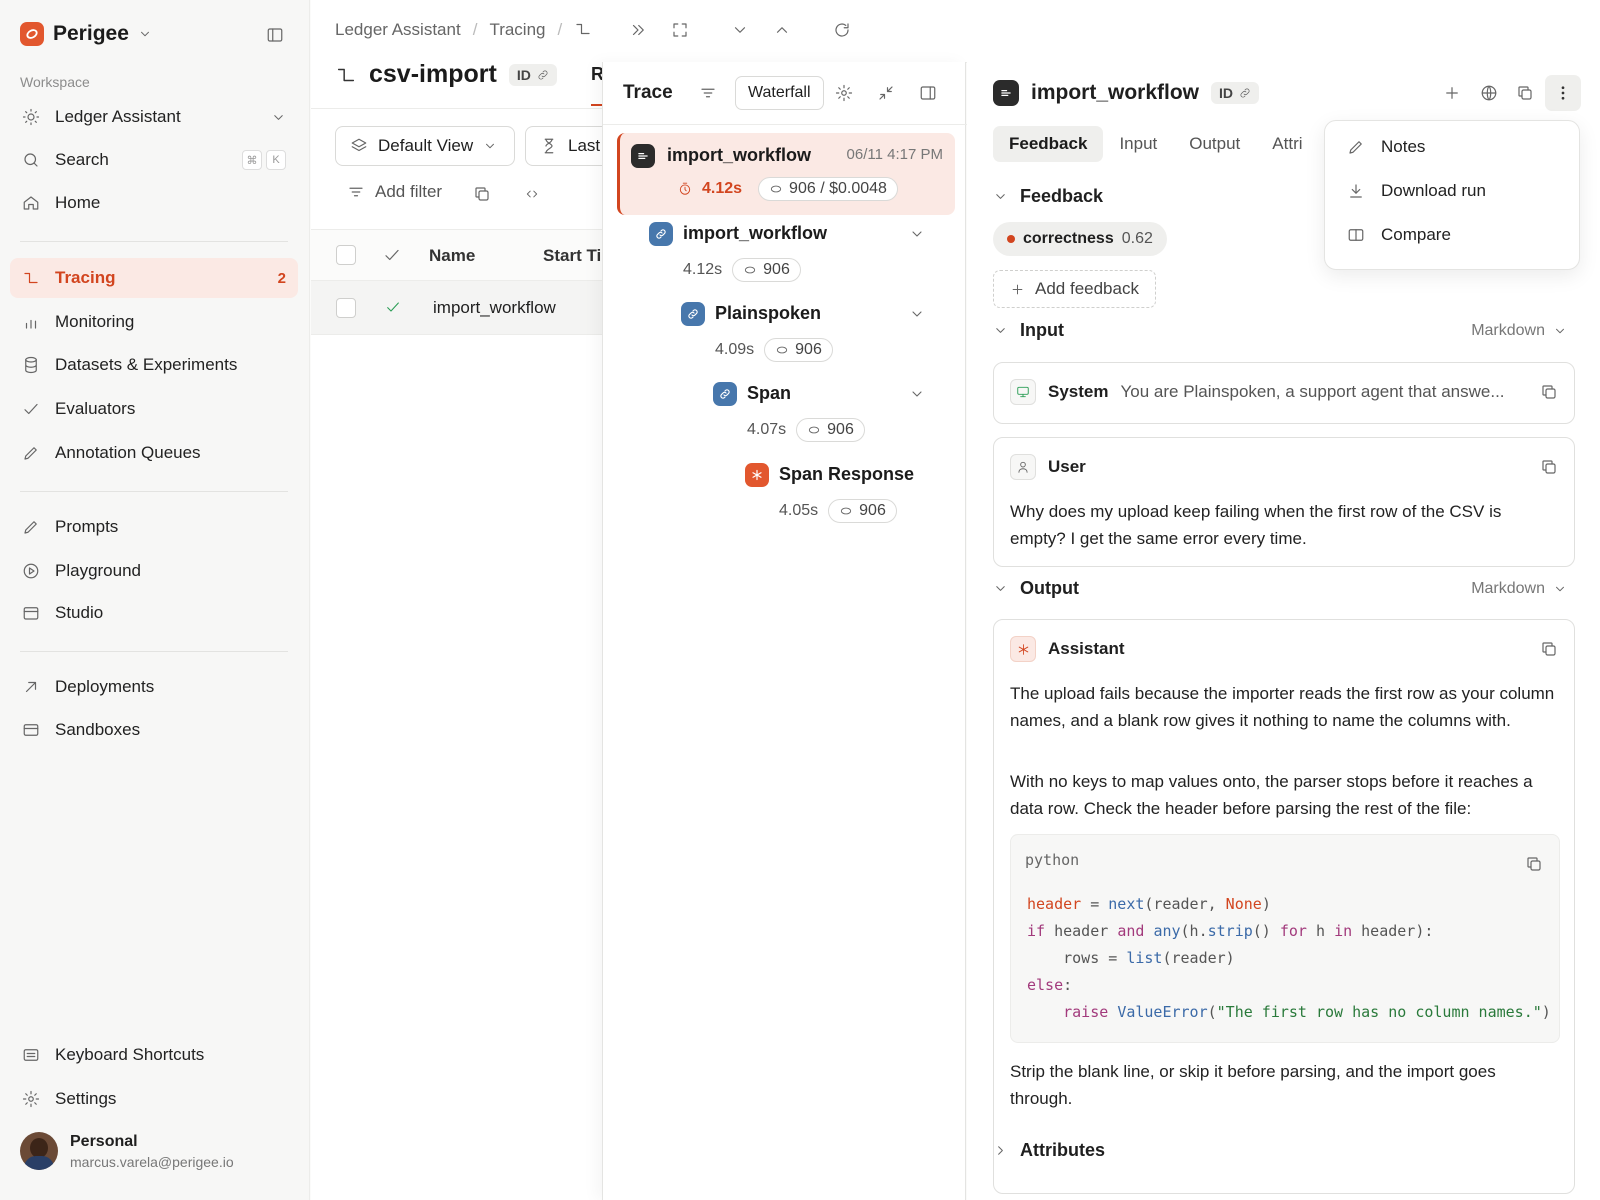 The width and height of the screenshot is (1600, 1200). I want to click on tracing-count-badge: 2, so click(281, 278).